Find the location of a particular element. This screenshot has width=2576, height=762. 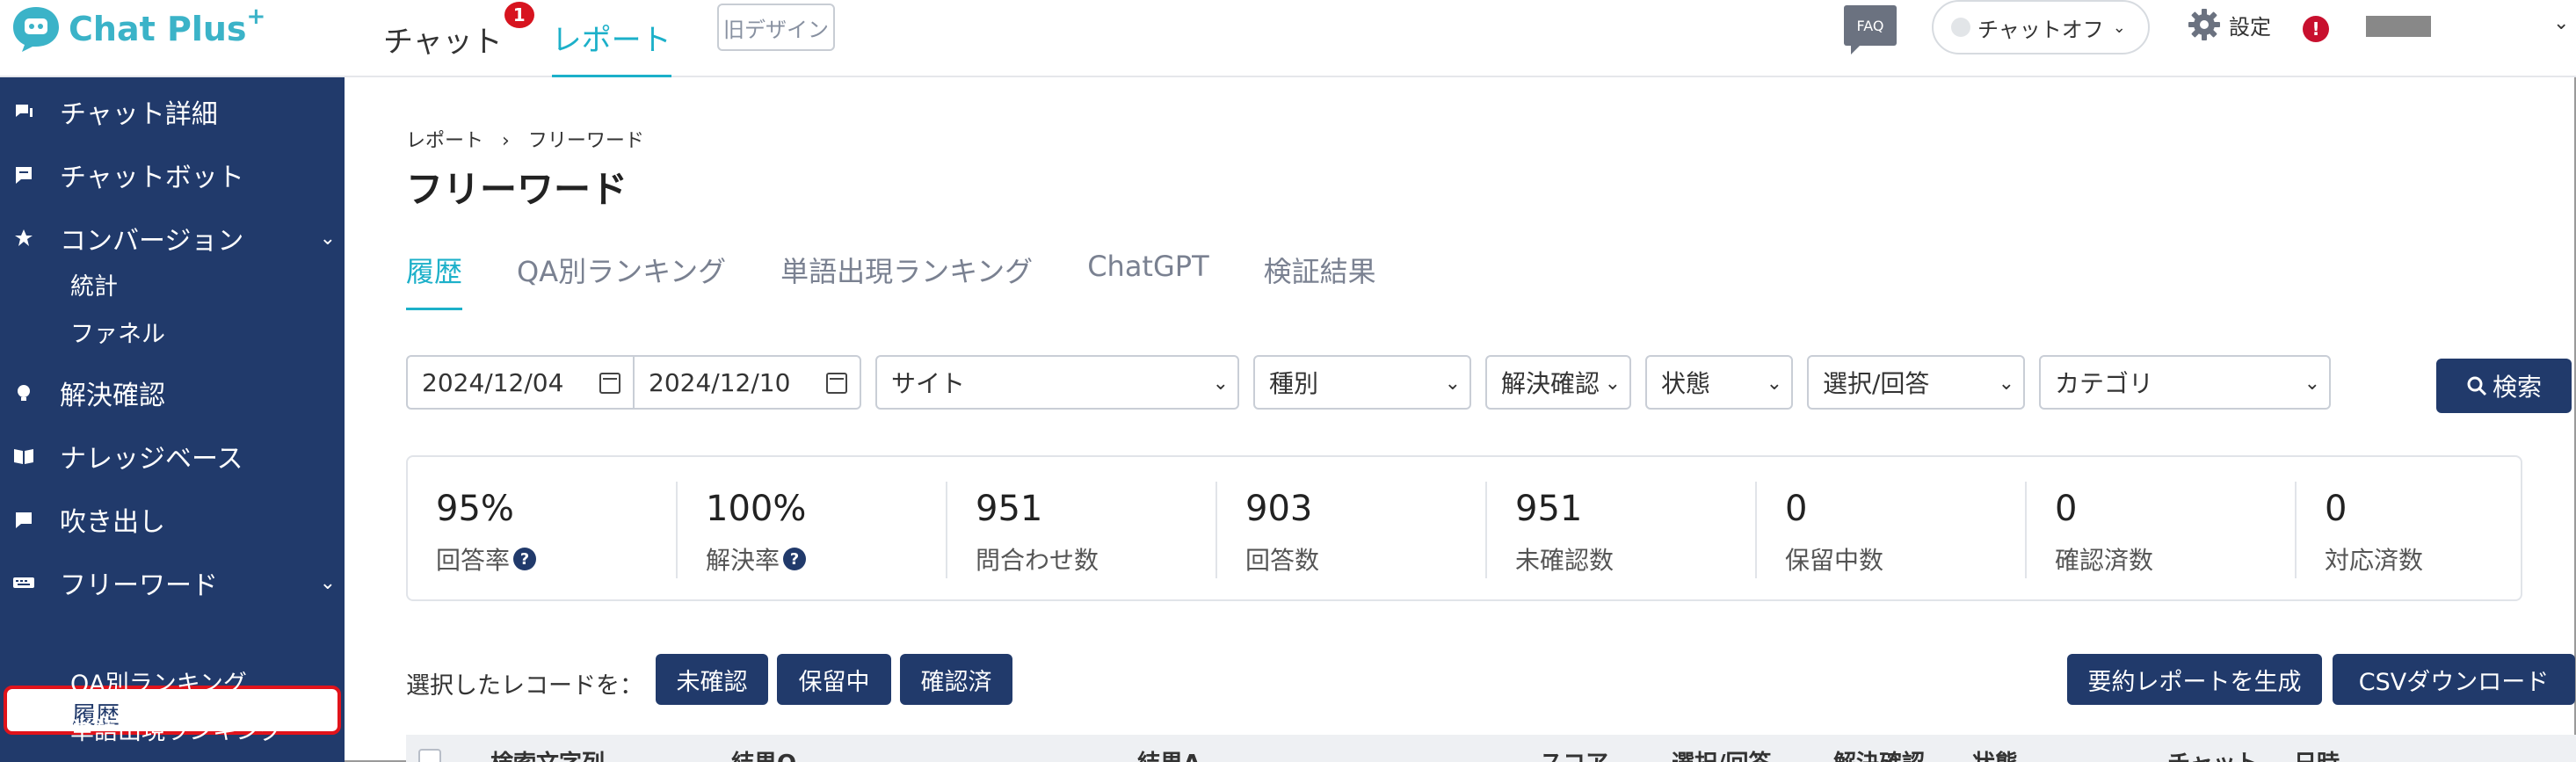

mark-confirmed-button: 確認済 is located at coordinates (956, 679).